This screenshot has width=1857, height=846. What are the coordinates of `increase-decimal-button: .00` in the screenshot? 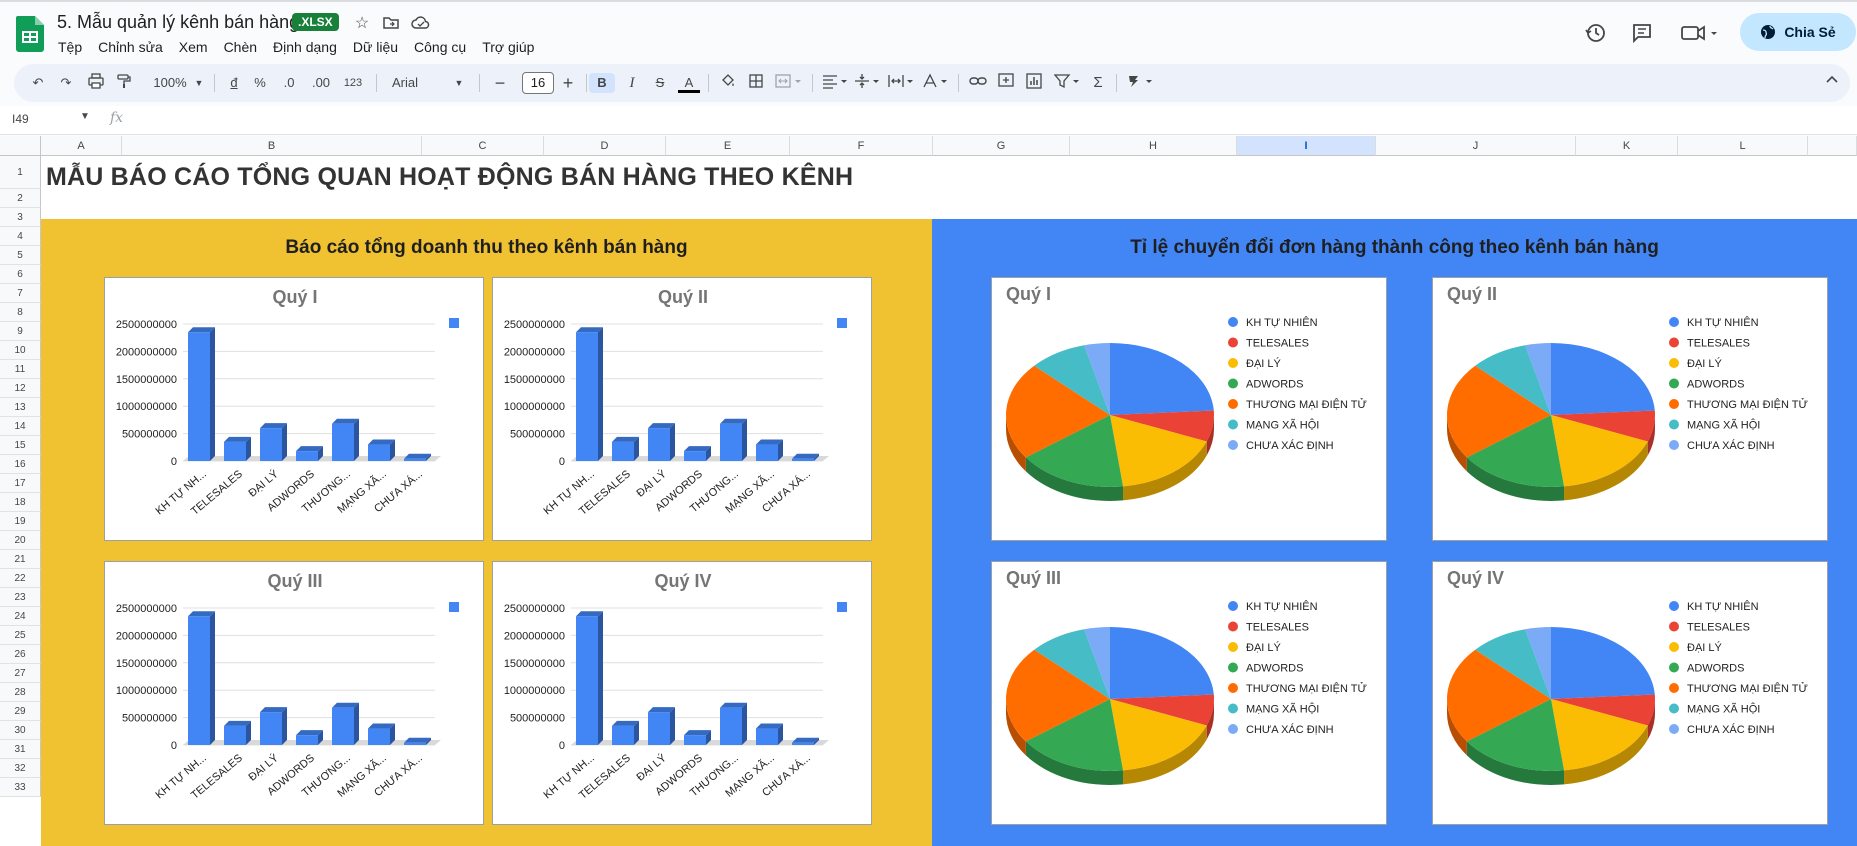 It's located at (321, 83).